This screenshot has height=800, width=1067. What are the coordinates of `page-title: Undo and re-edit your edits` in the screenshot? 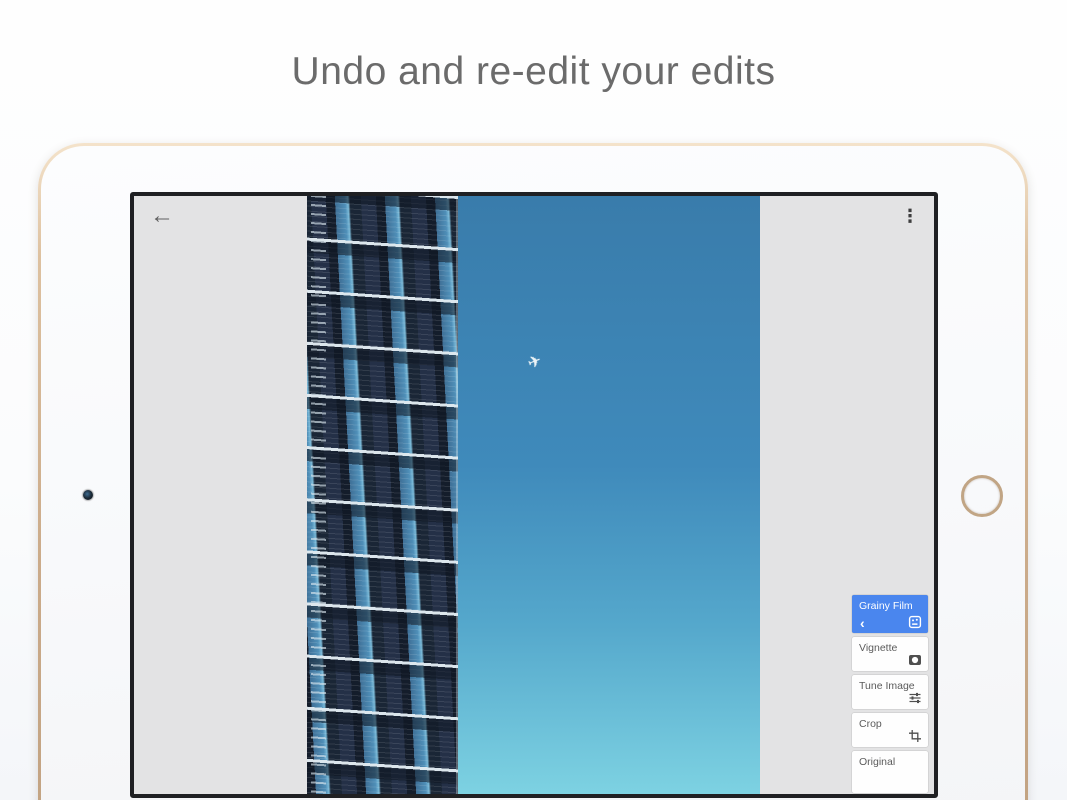 It's located at (533, 71).